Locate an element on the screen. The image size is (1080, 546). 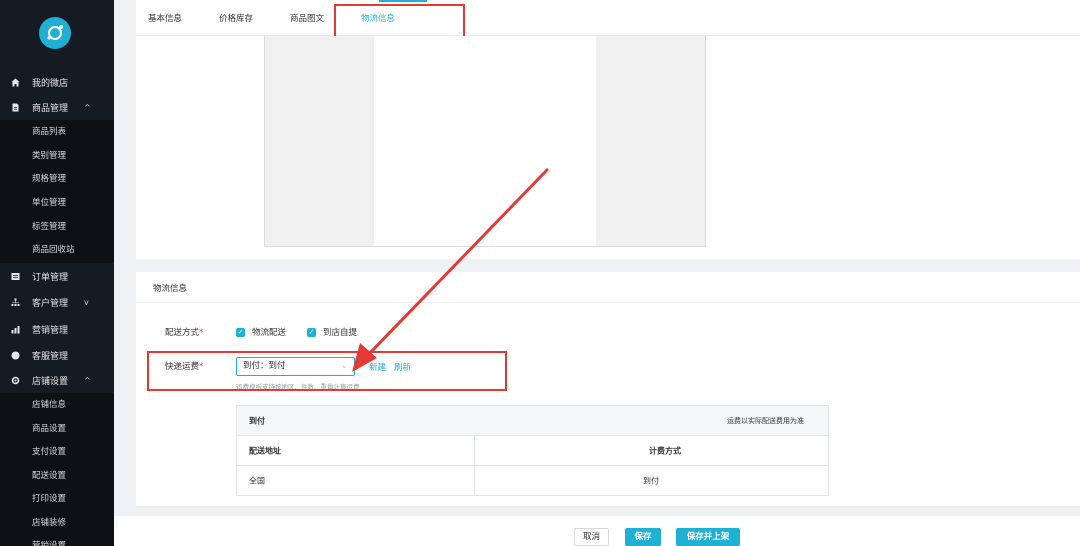
sidebar-subitem-store-info: 店铺信息 is located at coordinates (49, 405).